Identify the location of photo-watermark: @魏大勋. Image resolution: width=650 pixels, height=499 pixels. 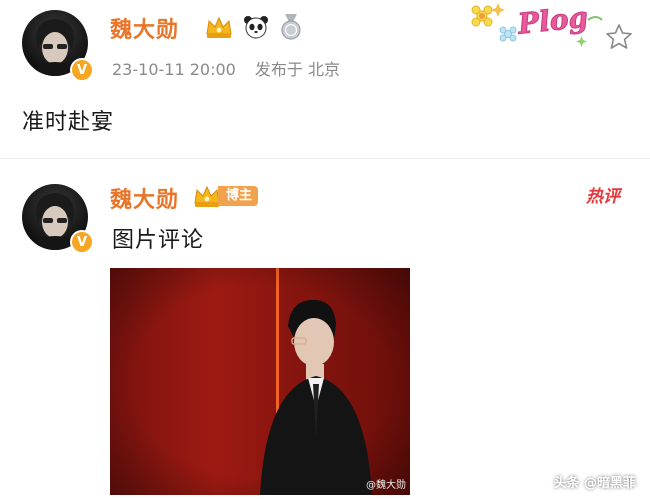
(386, 485).